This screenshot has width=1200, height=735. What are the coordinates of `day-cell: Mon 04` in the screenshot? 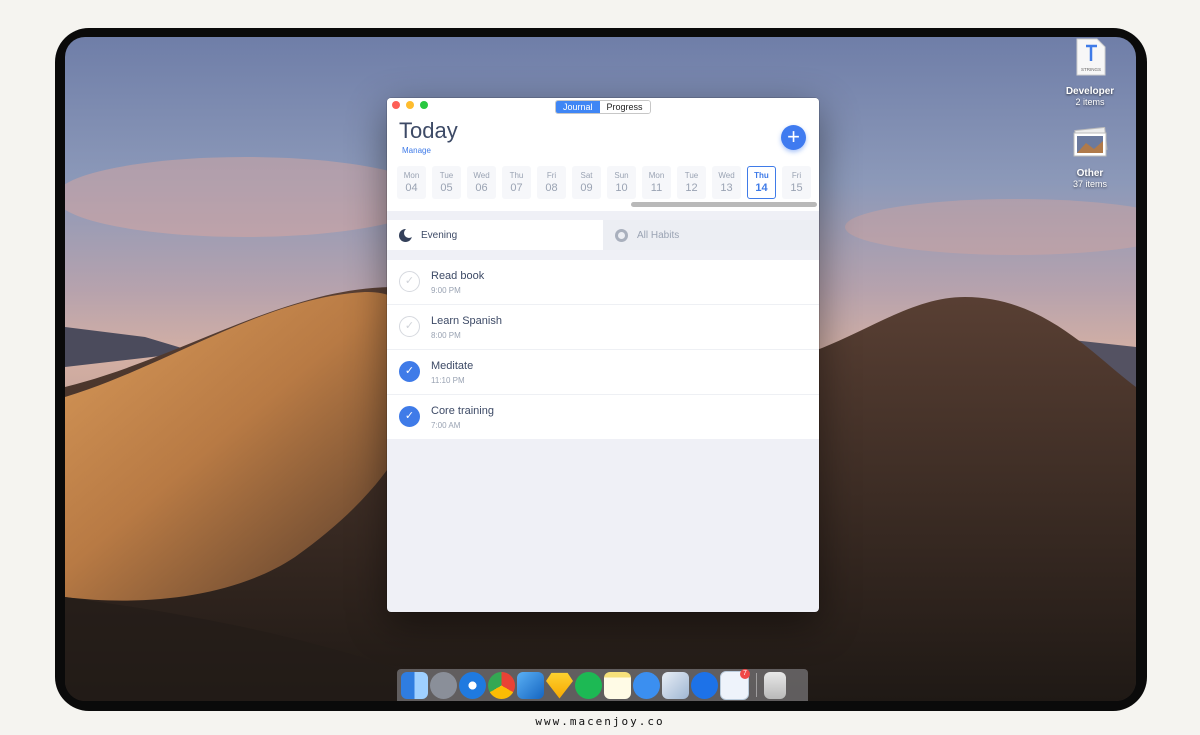 It's located at (411, 182).